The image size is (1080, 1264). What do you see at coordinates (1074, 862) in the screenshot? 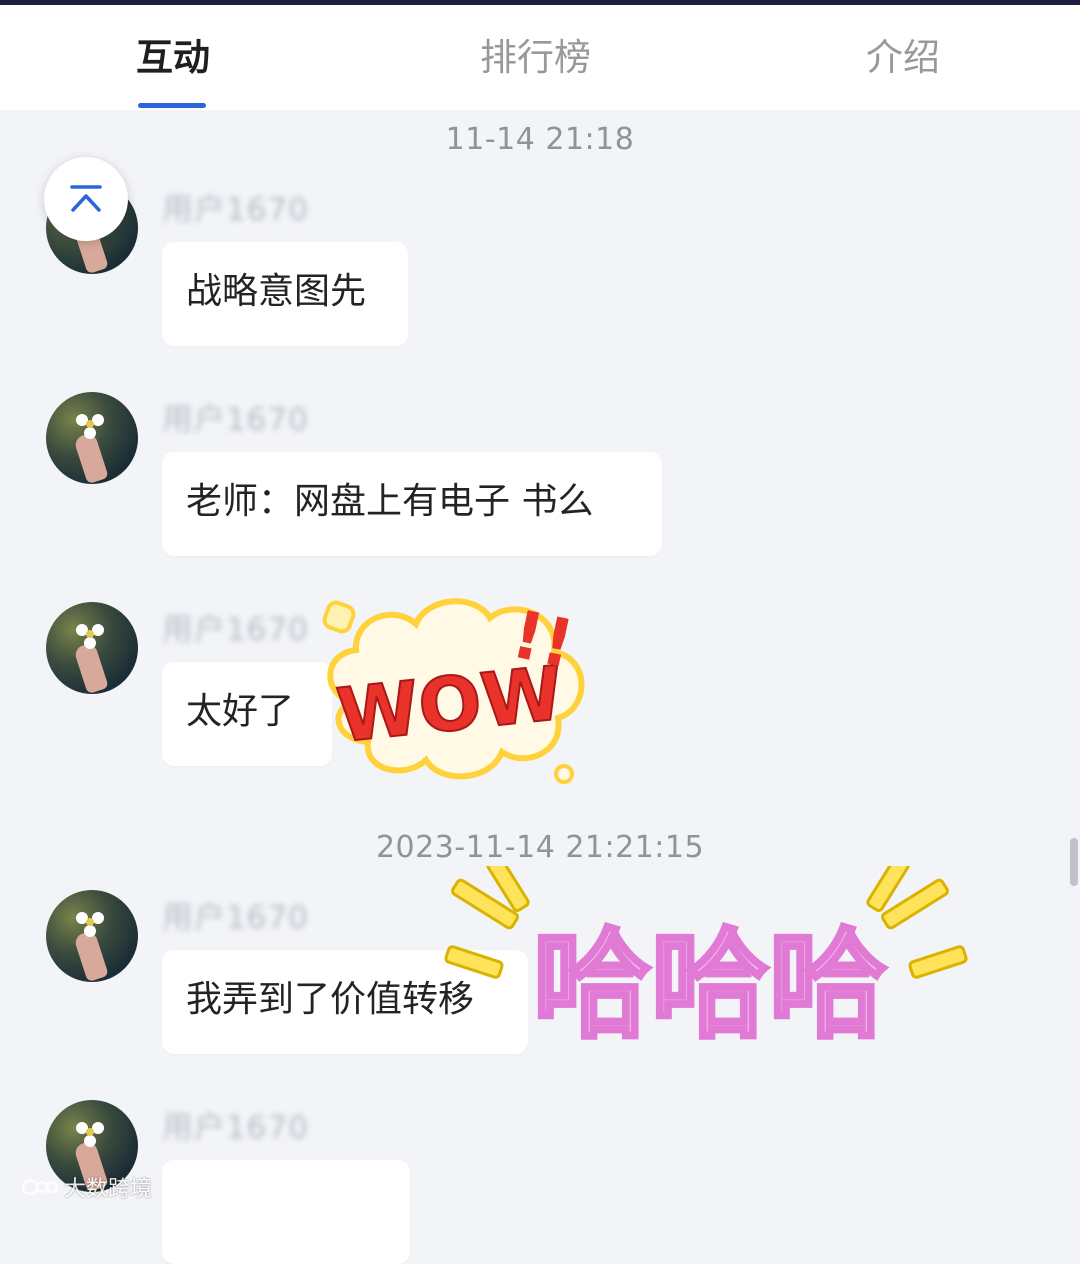
I see `scrollbar-thumb` at bounding box center [1074, 862].